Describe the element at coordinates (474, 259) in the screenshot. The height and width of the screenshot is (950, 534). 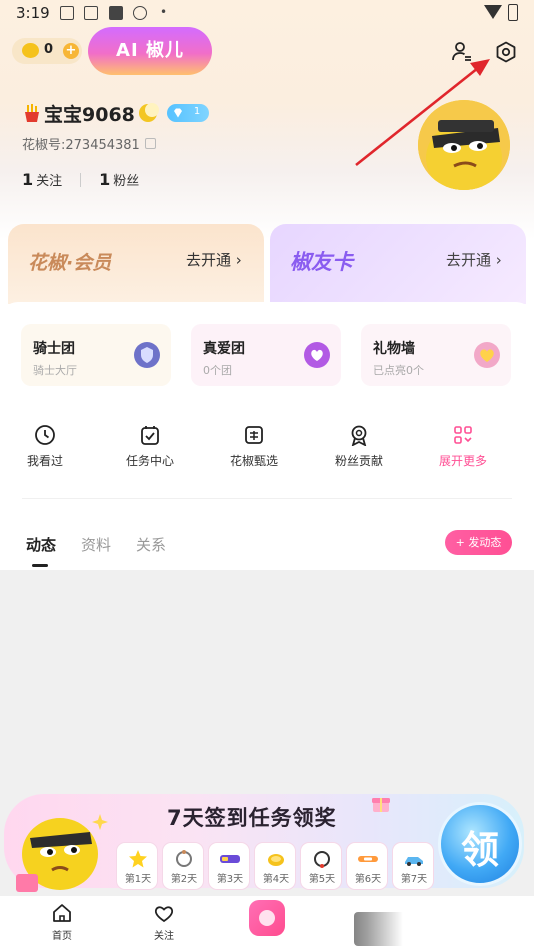
I see `friend-card-open-link: 去开通 ›` at that location.